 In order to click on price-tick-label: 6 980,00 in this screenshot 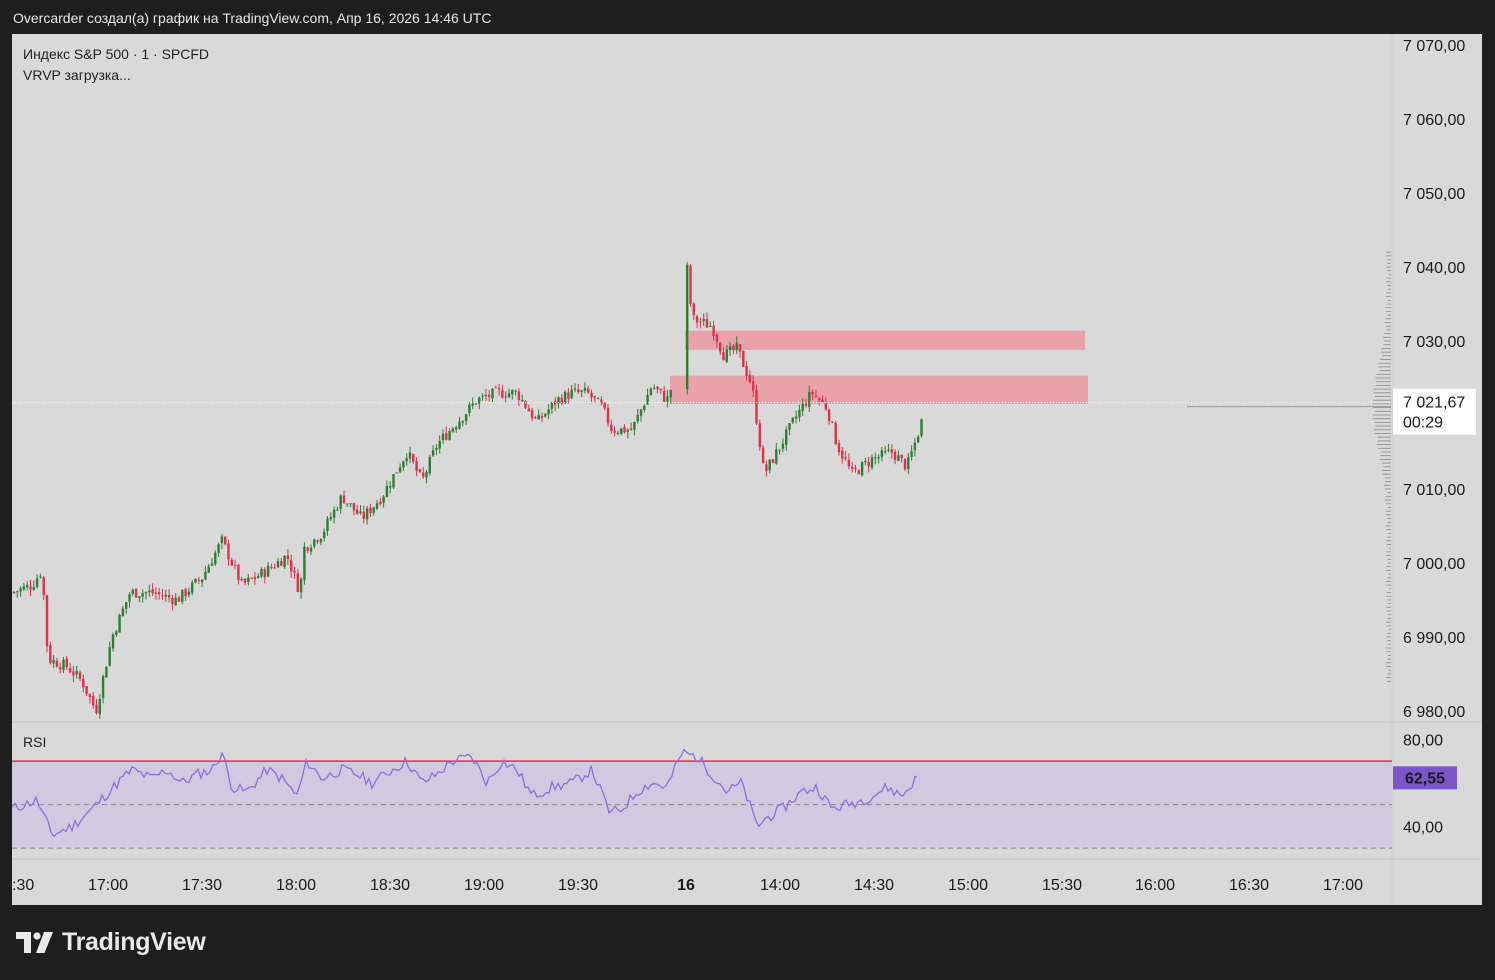, I will do `click(1434, 712)`.